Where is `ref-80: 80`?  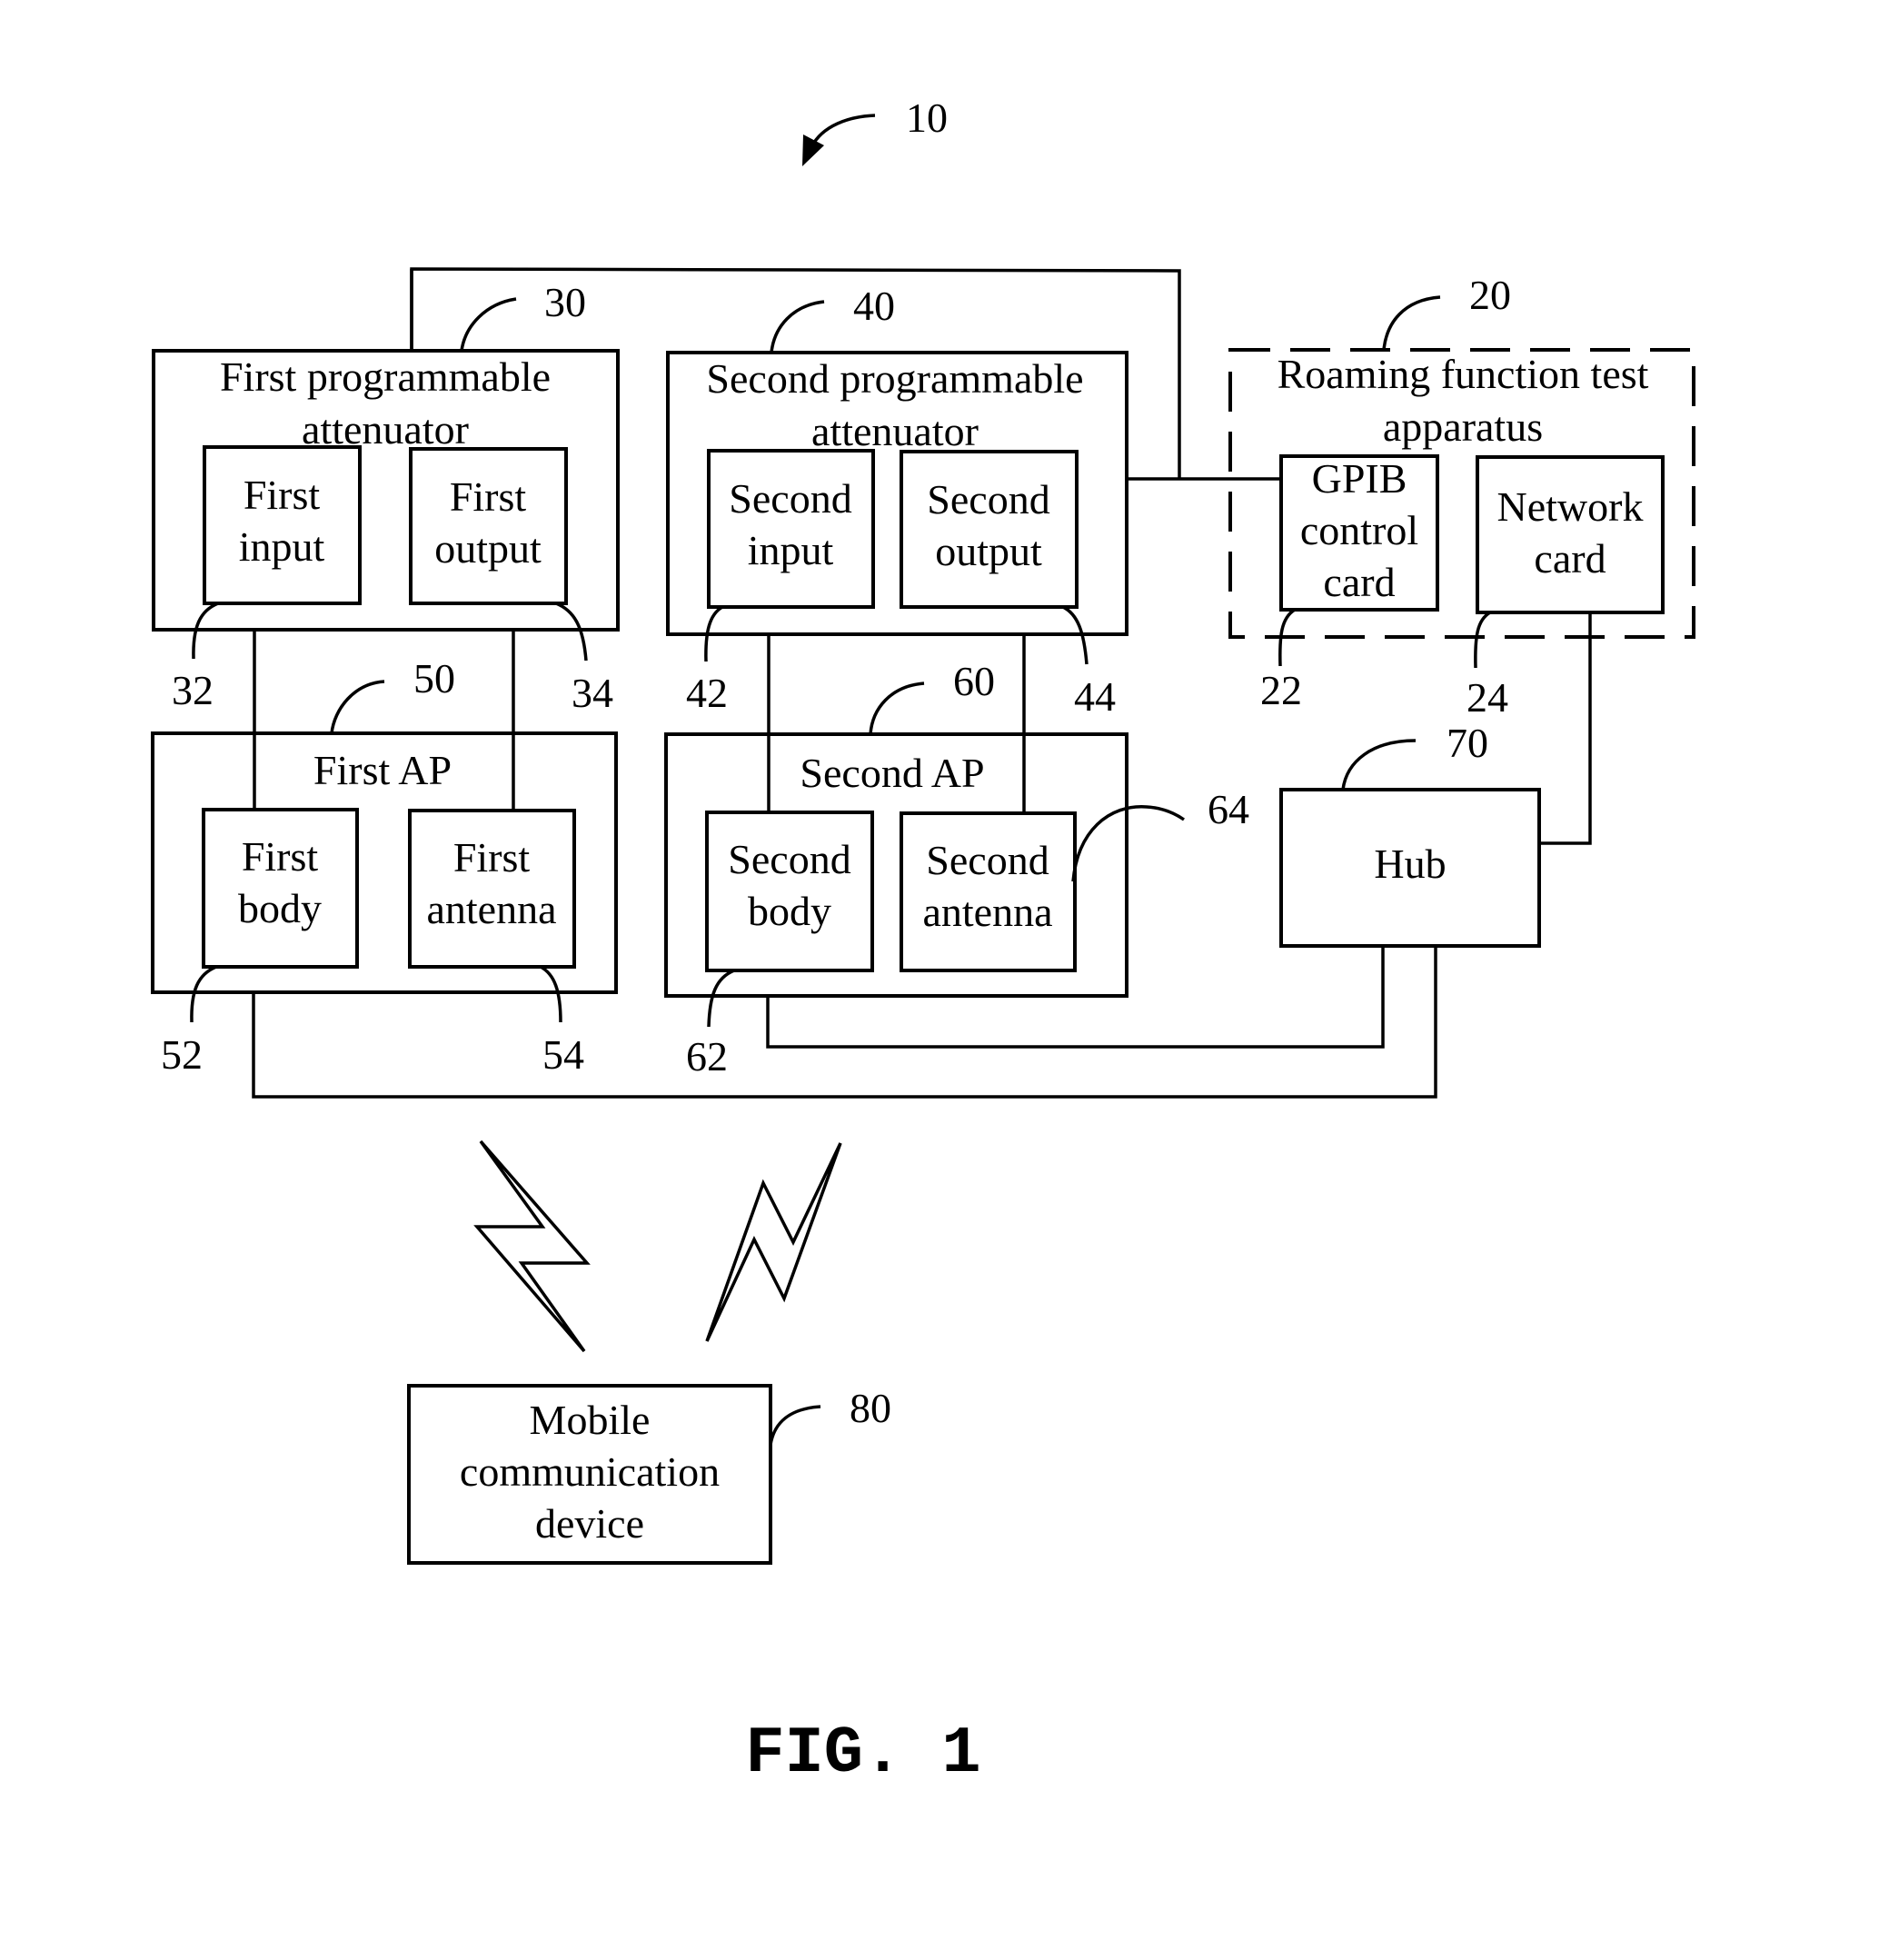
ref-80: 80 is located at coordinates (870, 1408).